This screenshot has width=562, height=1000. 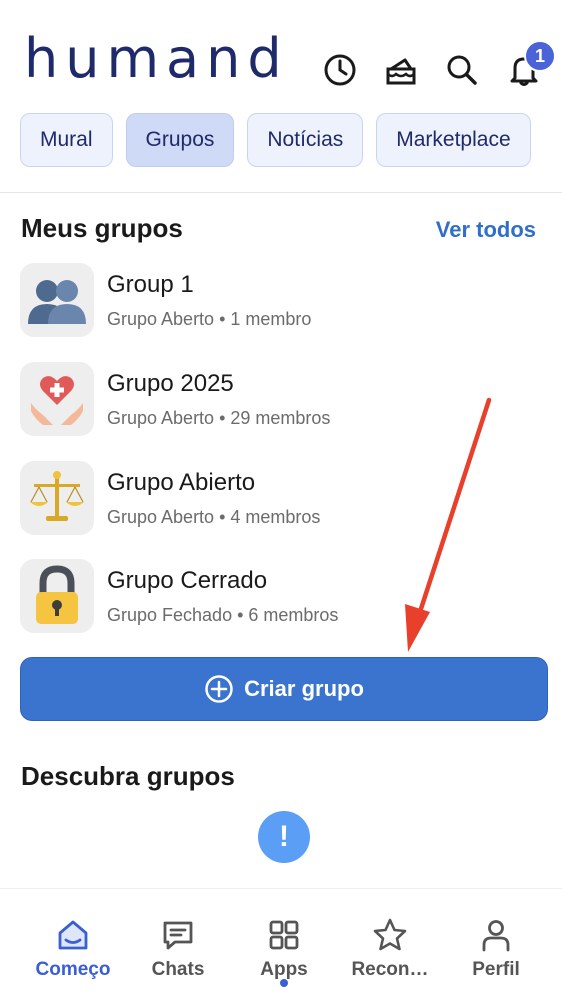 What do you see at coordinates (128, 776) in the screenshot?
I see `discover-groups-title: Descubra grupos` at bounding box center [128, 776].